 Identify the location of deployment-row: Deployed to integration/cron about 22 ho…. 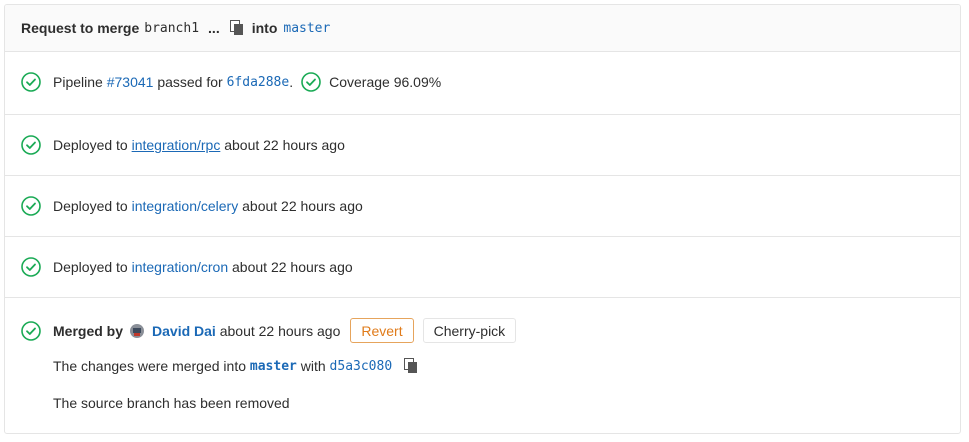
(482, 267).